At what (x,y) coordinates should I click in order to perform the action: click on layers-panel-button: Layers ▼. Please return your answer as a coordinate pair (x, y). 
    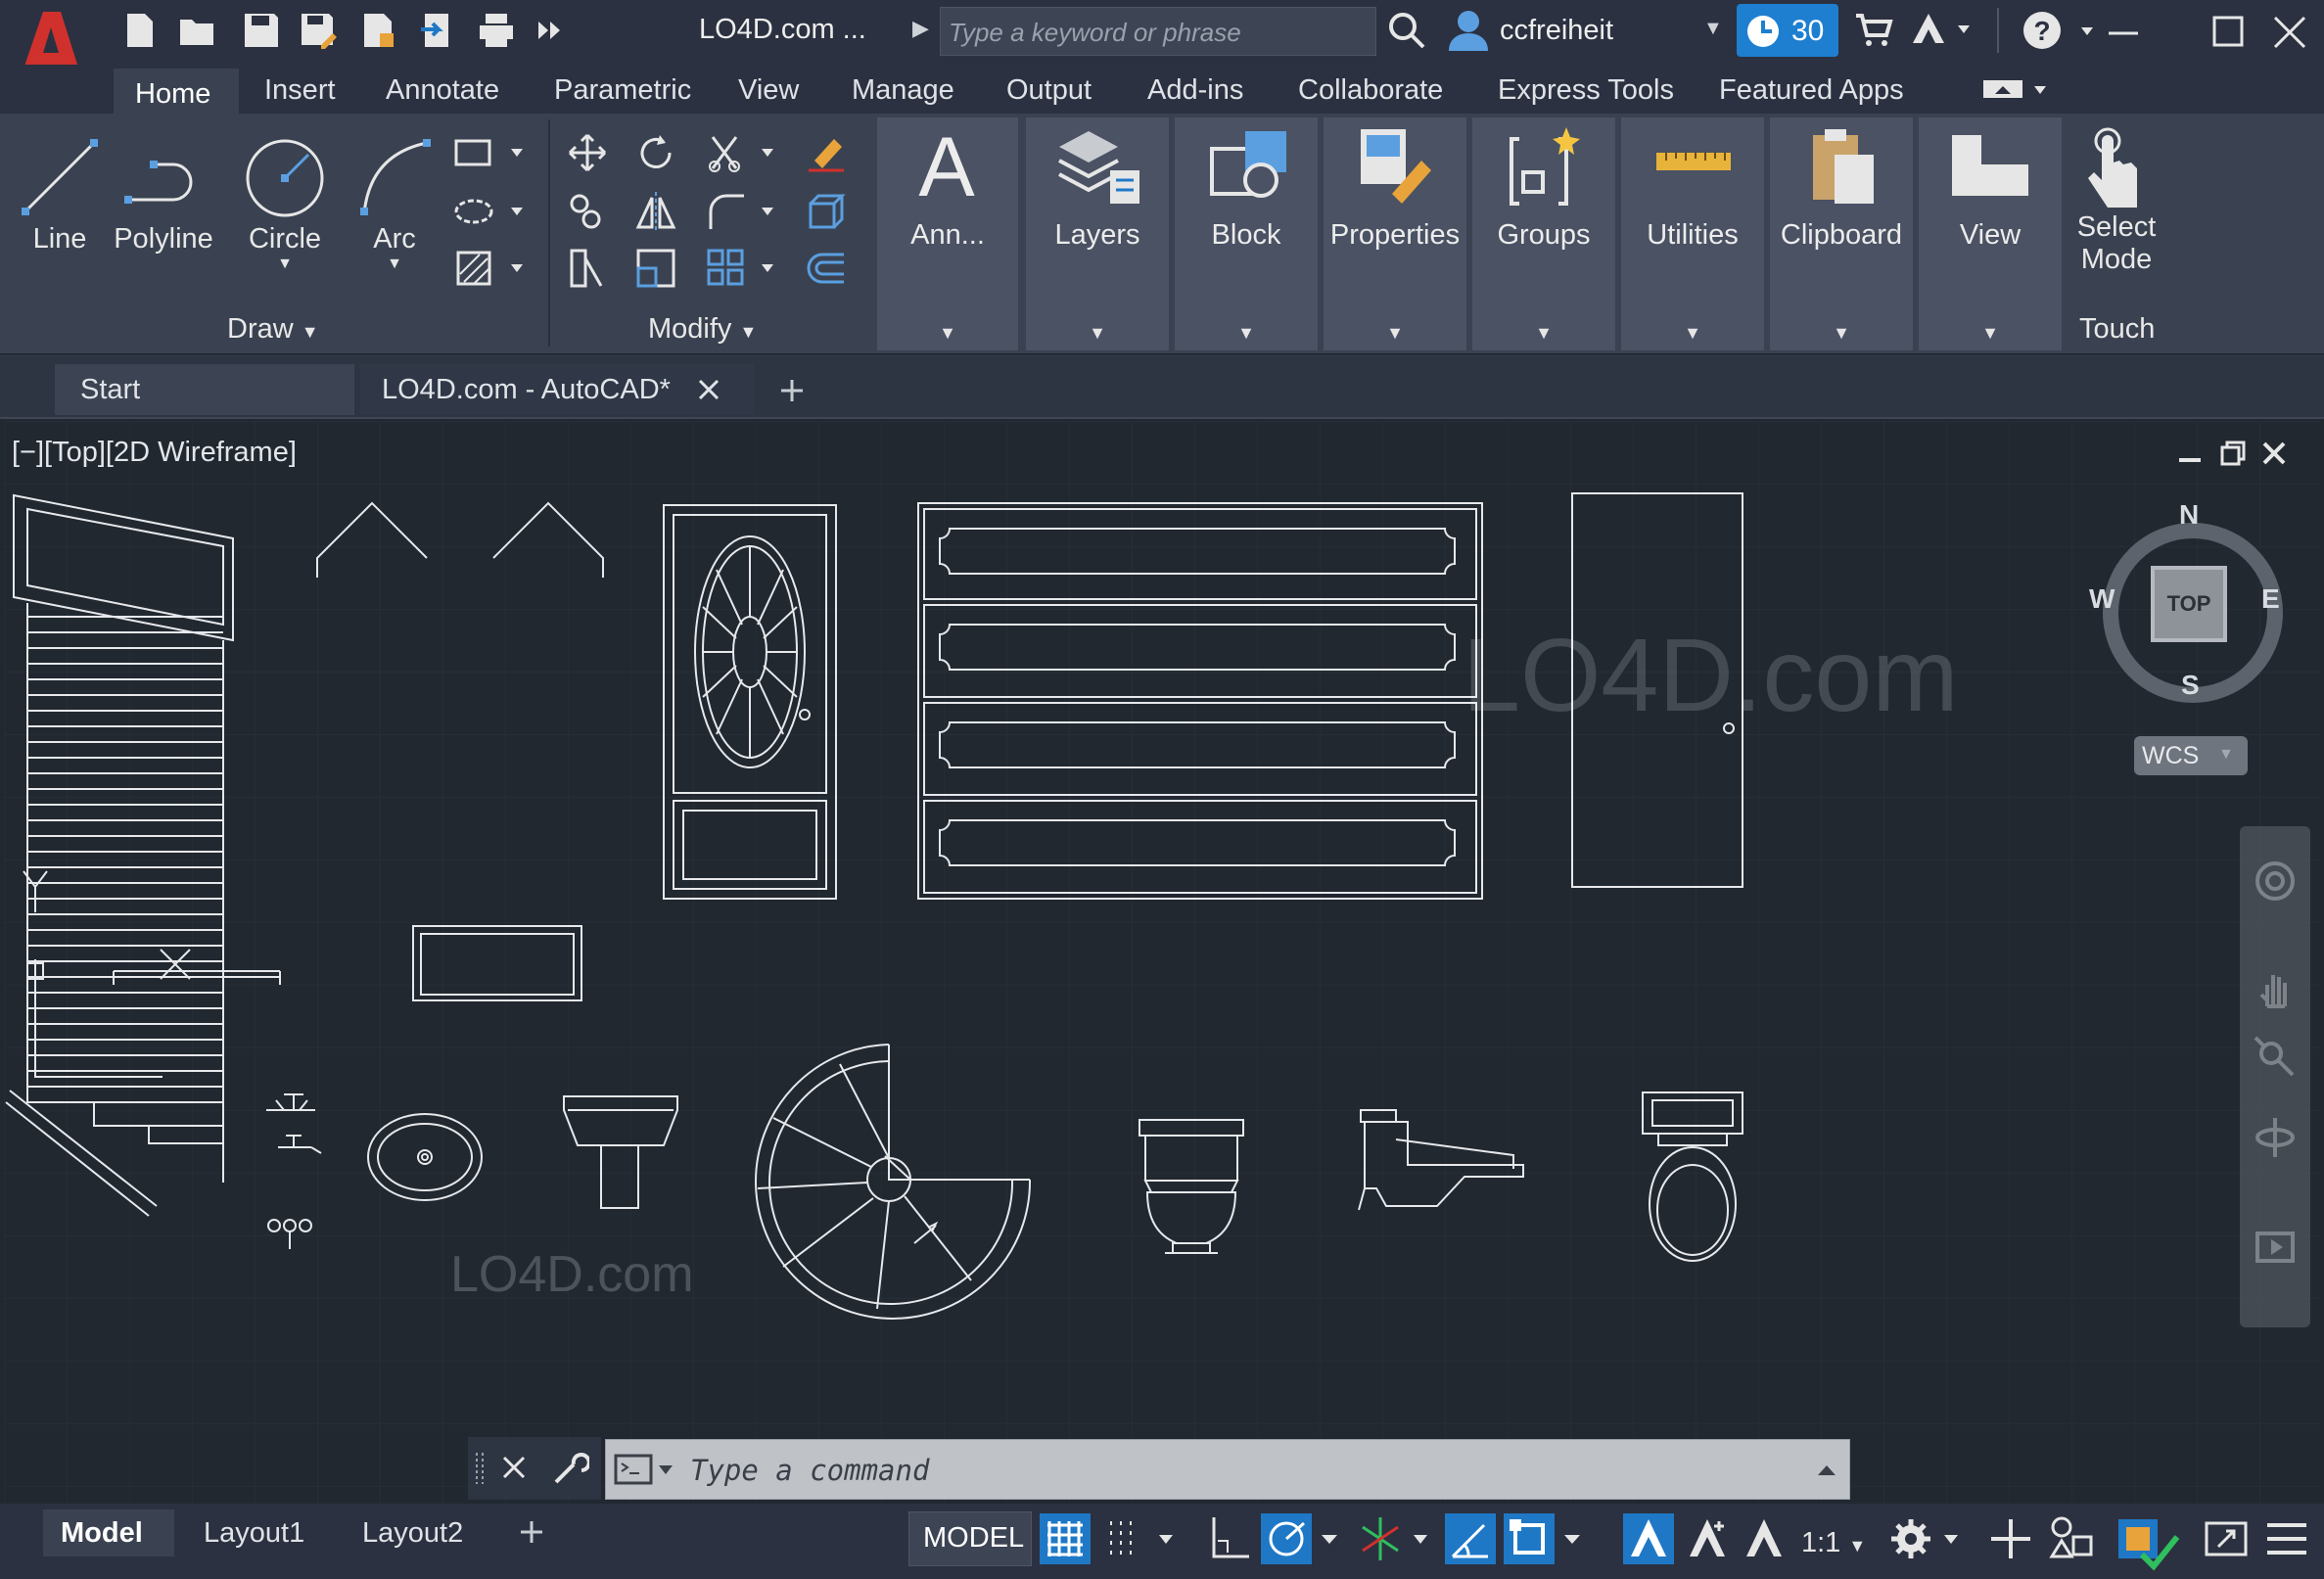
    Looking at the image, I should click on (1097, 233).